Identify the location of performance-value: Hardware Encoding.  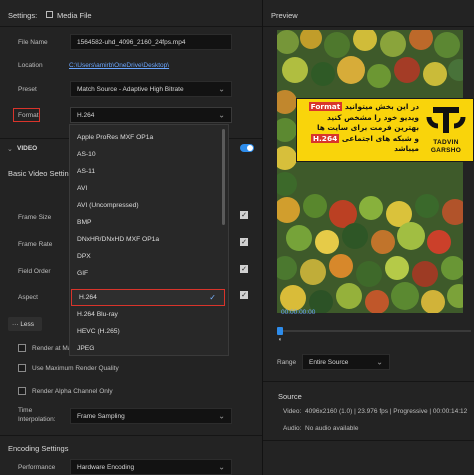
(106, 467).